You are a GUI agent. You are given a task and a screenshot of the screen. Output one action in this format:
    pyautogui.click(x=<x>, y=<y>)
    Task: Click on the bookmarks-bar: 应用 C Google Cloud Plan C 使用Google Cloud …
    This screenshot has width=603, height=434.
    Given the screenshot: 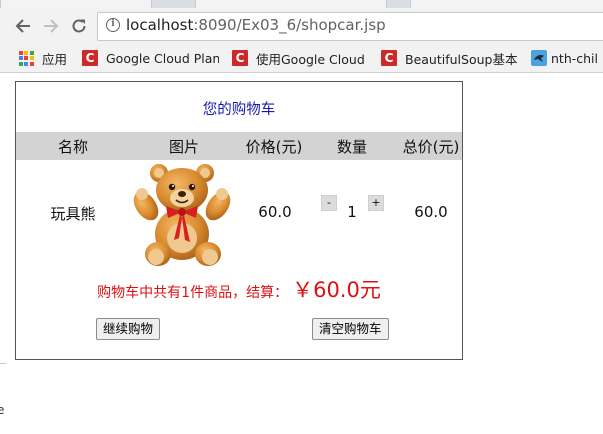 What is the action you would take?
    pyautogui.click(x=301, y=58)
    